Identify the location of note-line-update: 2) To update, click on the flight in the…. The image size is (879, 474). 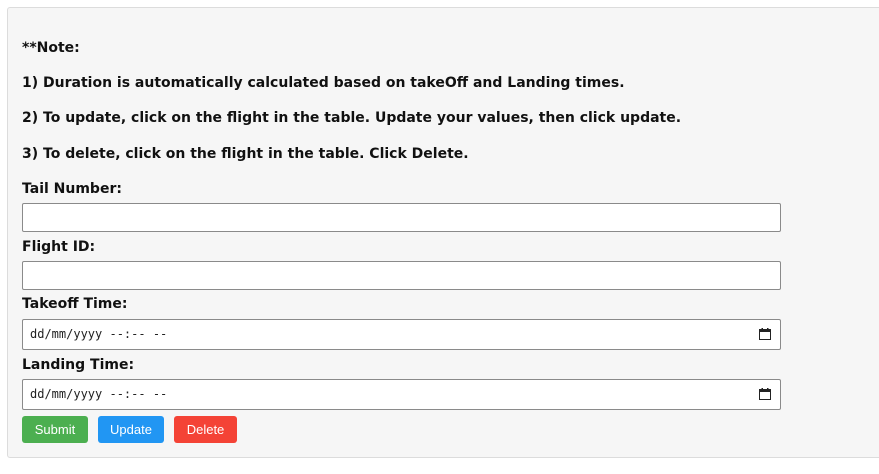
(352, 118).